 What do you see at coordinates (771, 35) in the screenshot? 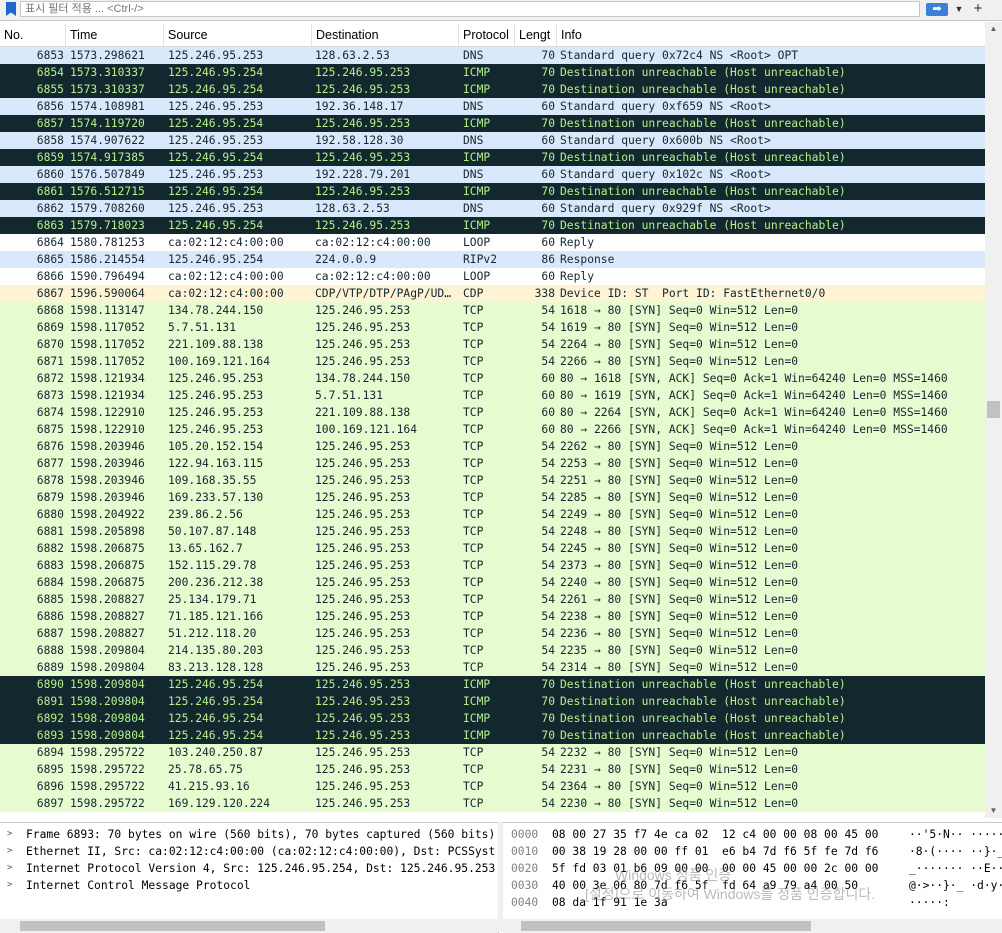
I see `column-info: Info` at bounding box center [771, 35].